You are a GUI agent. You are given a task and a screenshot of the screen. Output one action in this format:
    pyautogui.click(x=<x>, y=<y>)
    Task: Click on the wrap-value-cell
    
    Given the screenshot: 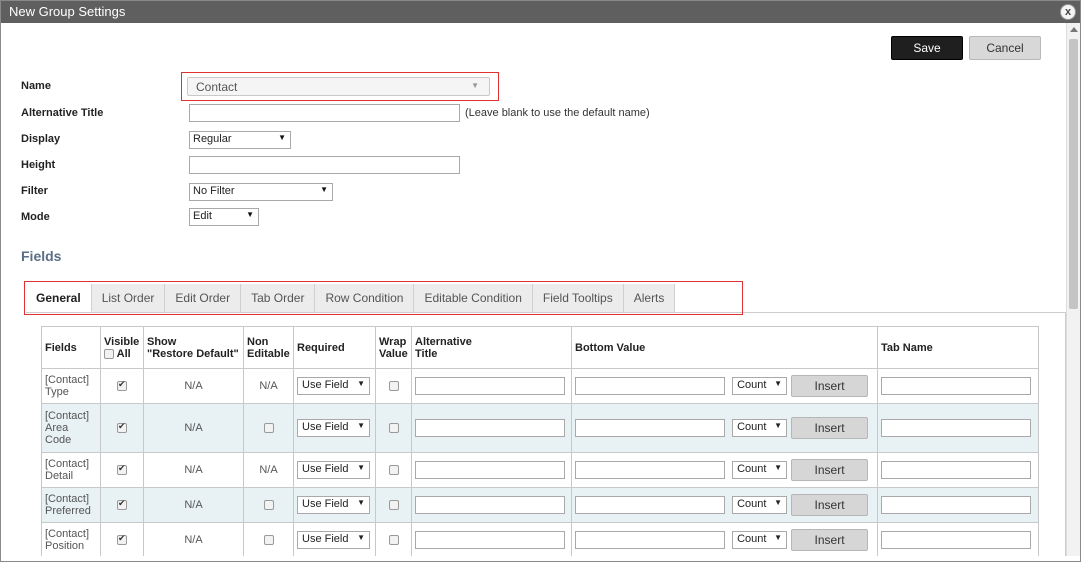 What is the action you would take?
    pyautogui.click(x=393, y=428)
    